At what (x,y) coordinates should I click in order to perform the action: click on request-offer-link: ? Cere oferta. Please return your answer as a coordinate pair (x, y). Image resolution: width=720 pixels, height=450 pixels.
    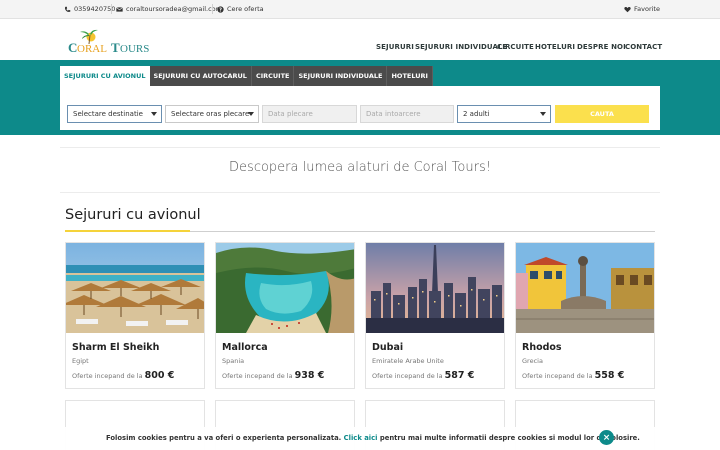
    Looking at the image, I should click on (240, 9).